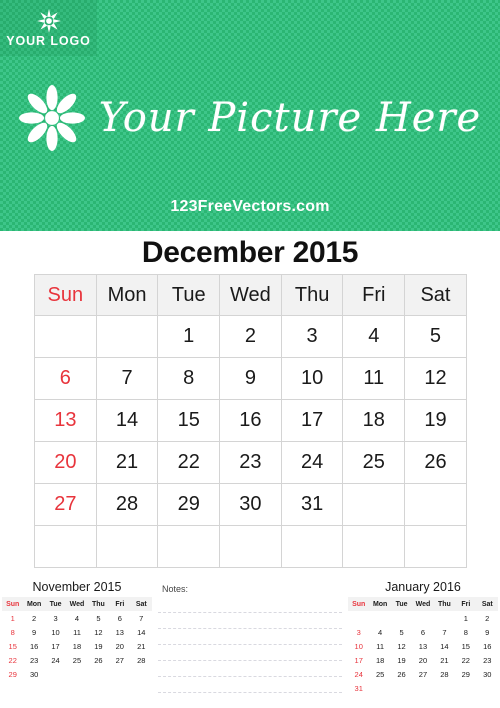 Image resolution: width=500 pixels, height=708 pixels. What do you see at coordinates (358, 646) in the screenshot?
I see `next-day-cell: 10` at bounding box center [358, 646].